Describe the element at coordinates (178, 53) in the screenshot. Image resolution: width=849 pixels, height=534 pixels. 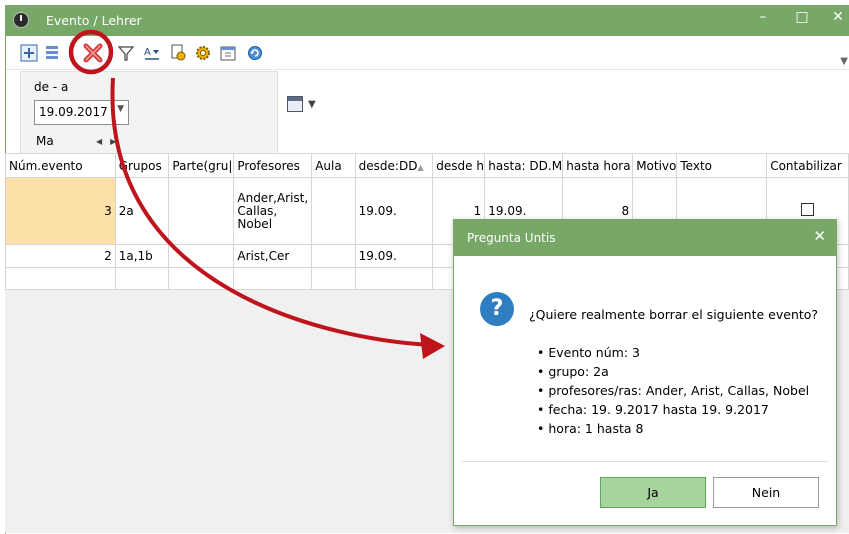
I see `print-icon` at that location.